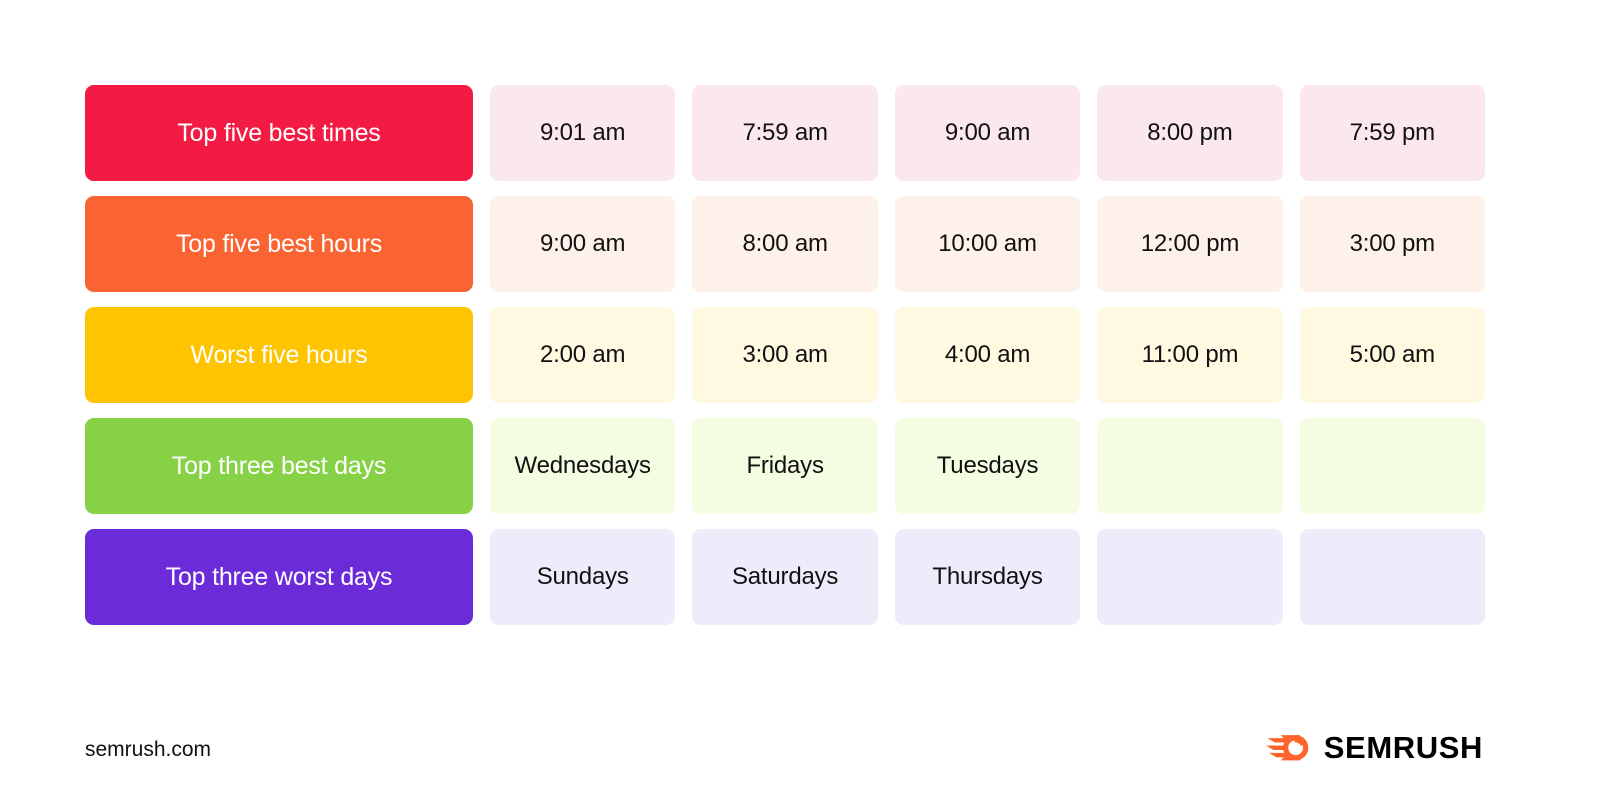 The height and width of the screenshot is (812, 1600). What do you see at coordinates (583, 577) in the screenshot?
I see `table-cell: Sundays` at bounding box center [583, 577].